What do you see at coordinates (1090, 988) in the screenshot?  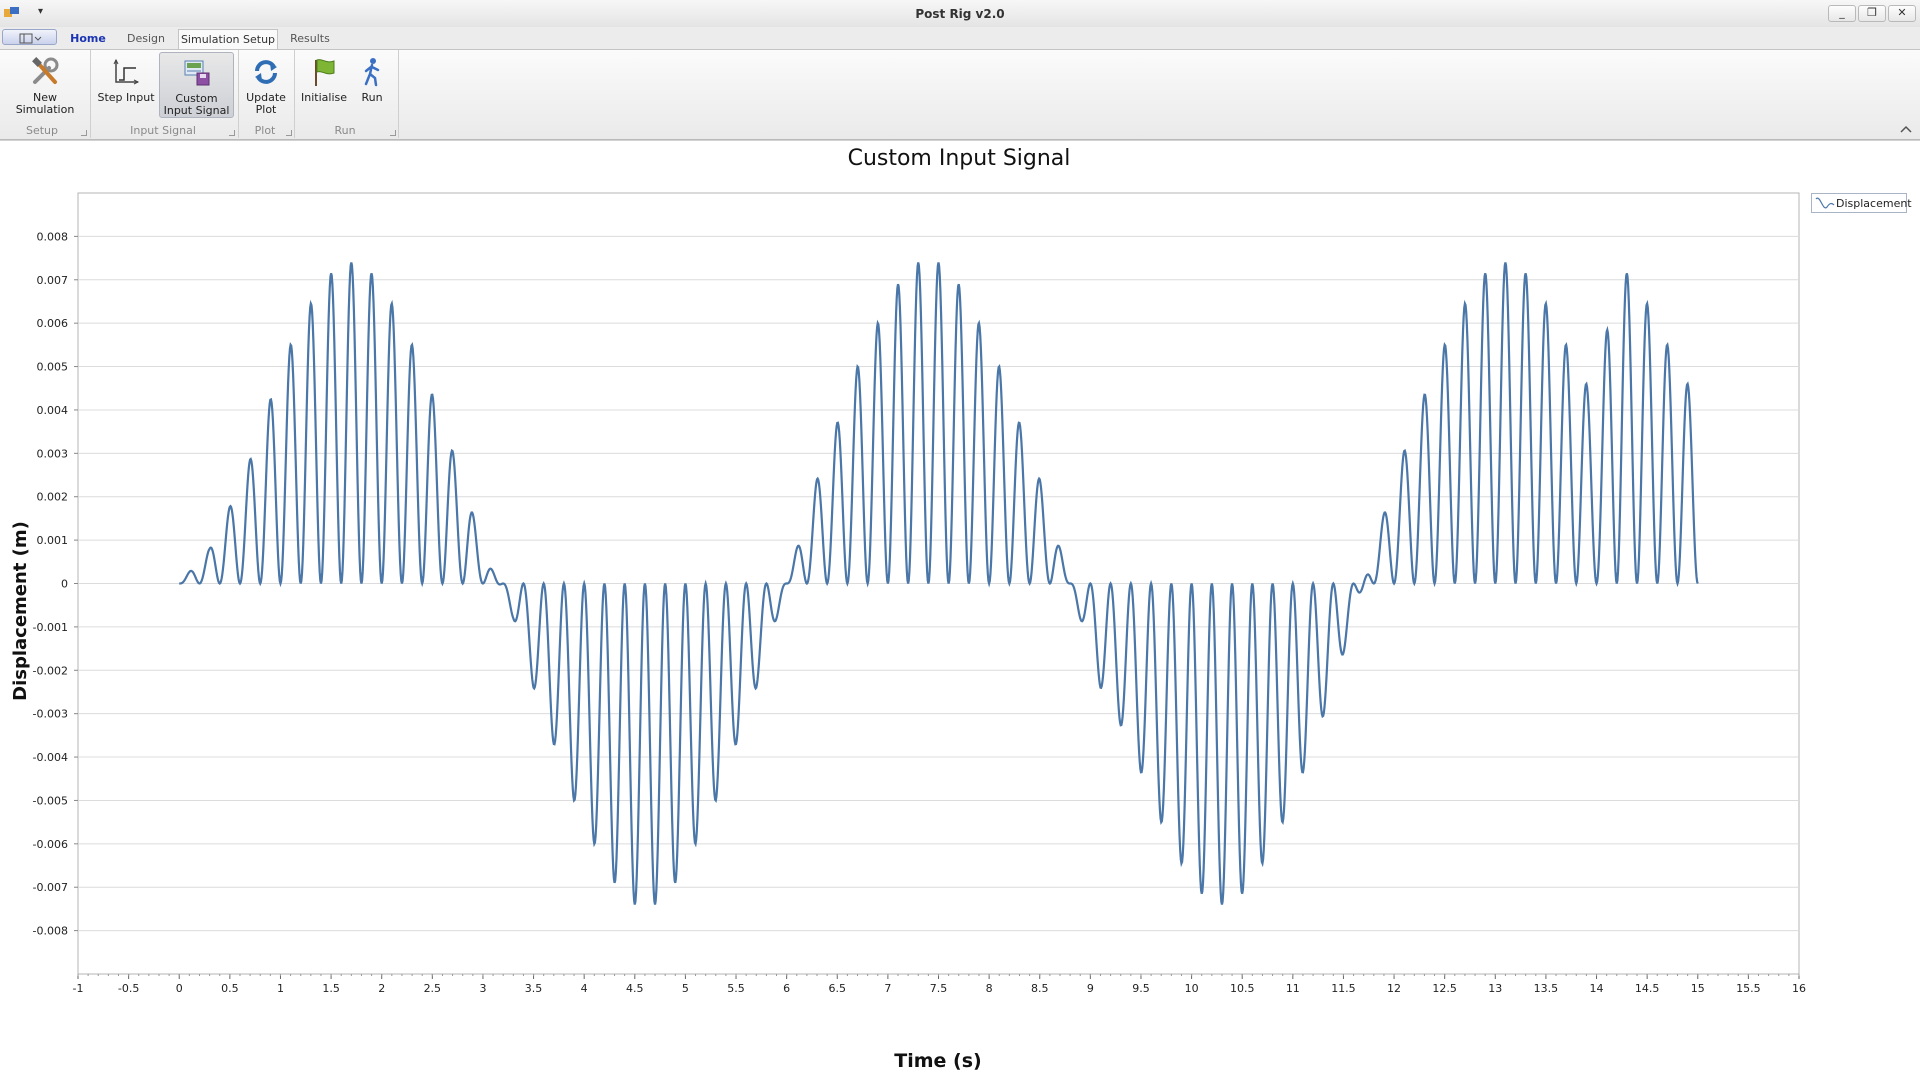 I see `x-tick-label: 9` at bounding box center [1090, 988].